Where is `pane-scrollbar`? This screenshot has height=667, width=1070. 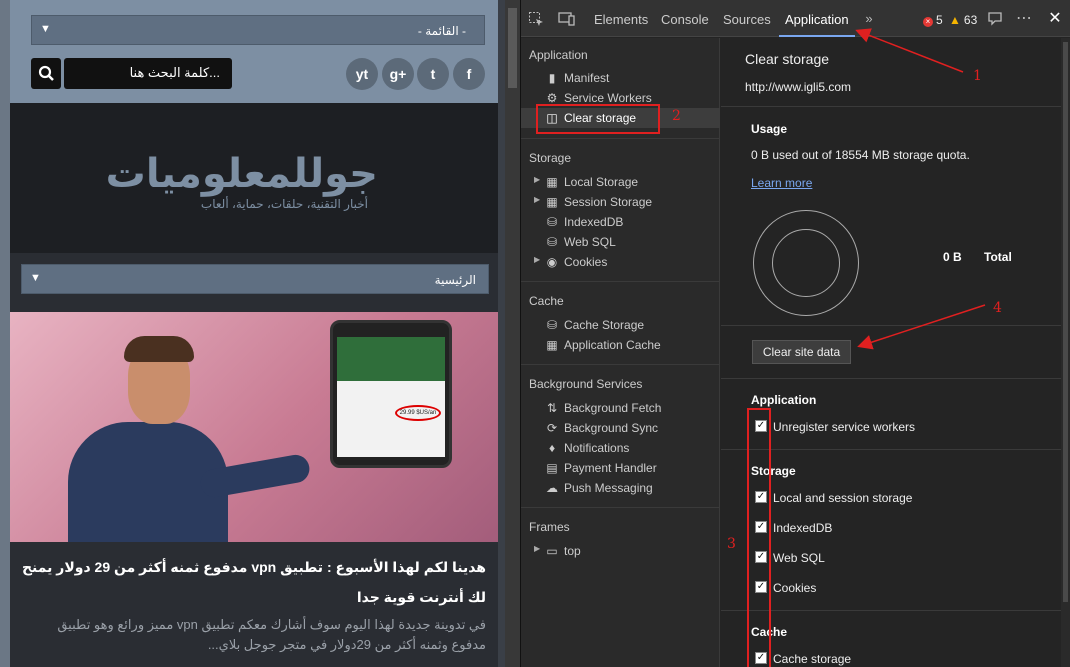 pane-scrollbar is located at coordinates (1065, 352).